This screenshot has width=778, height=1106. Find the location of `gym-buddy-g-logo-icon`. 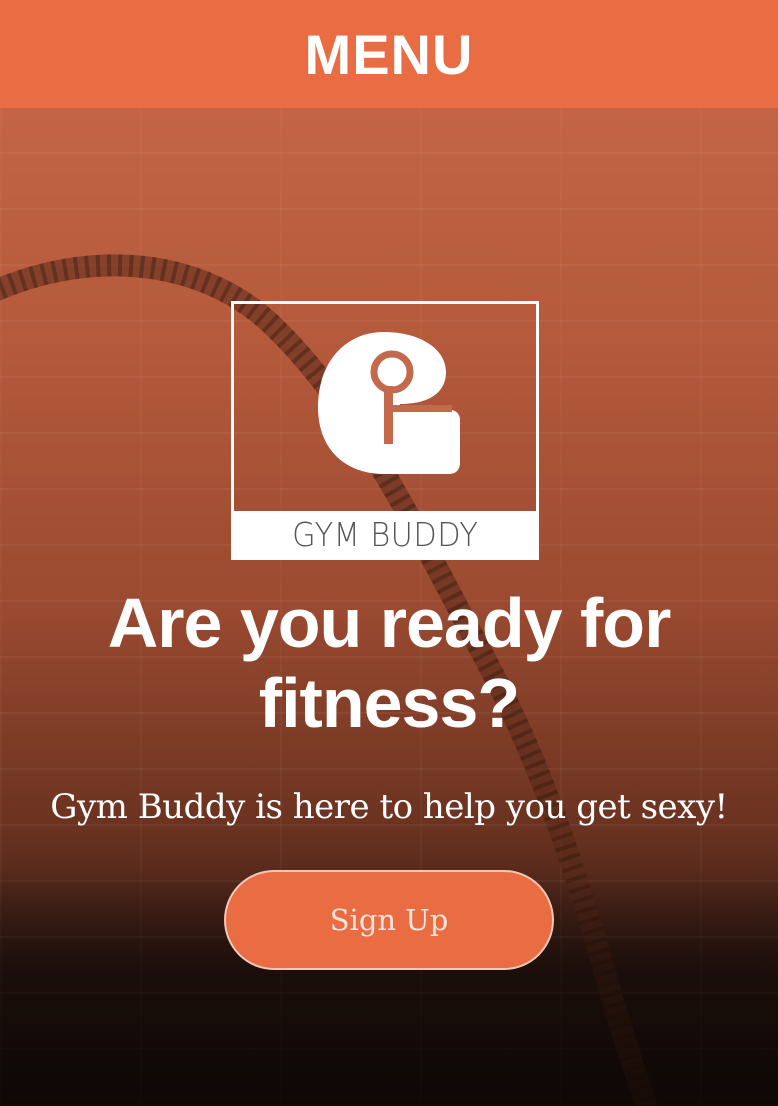

gym-buddy-g-logo-icon is located at coordinates (389, 403).